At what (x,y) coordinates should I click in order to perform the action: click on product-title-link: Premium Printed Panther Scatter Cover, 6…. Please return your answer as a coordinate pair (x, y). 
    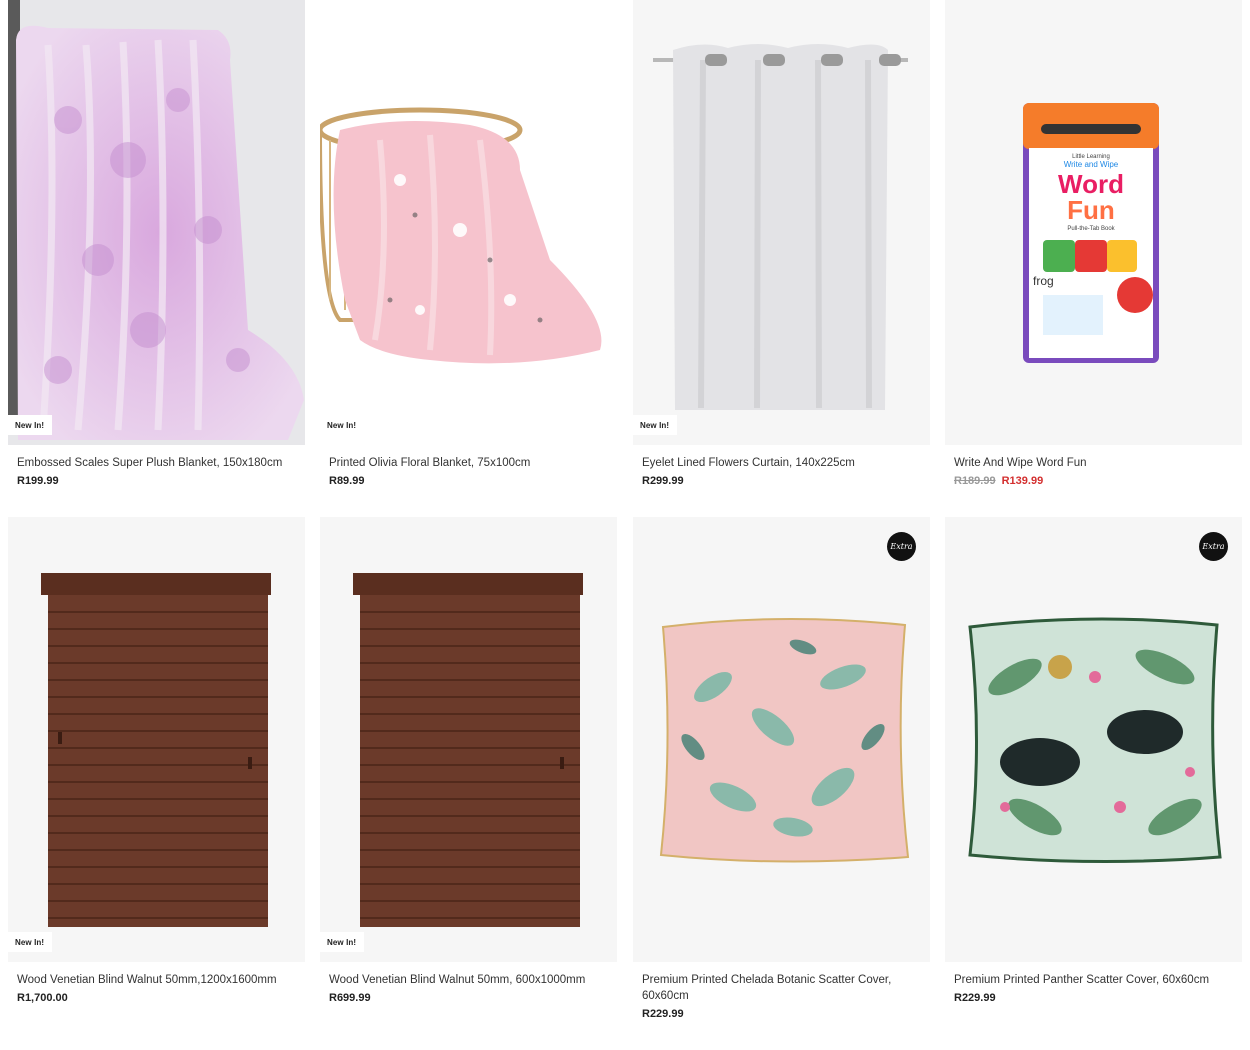
    Looking at the image, I should click on (1093, 980).